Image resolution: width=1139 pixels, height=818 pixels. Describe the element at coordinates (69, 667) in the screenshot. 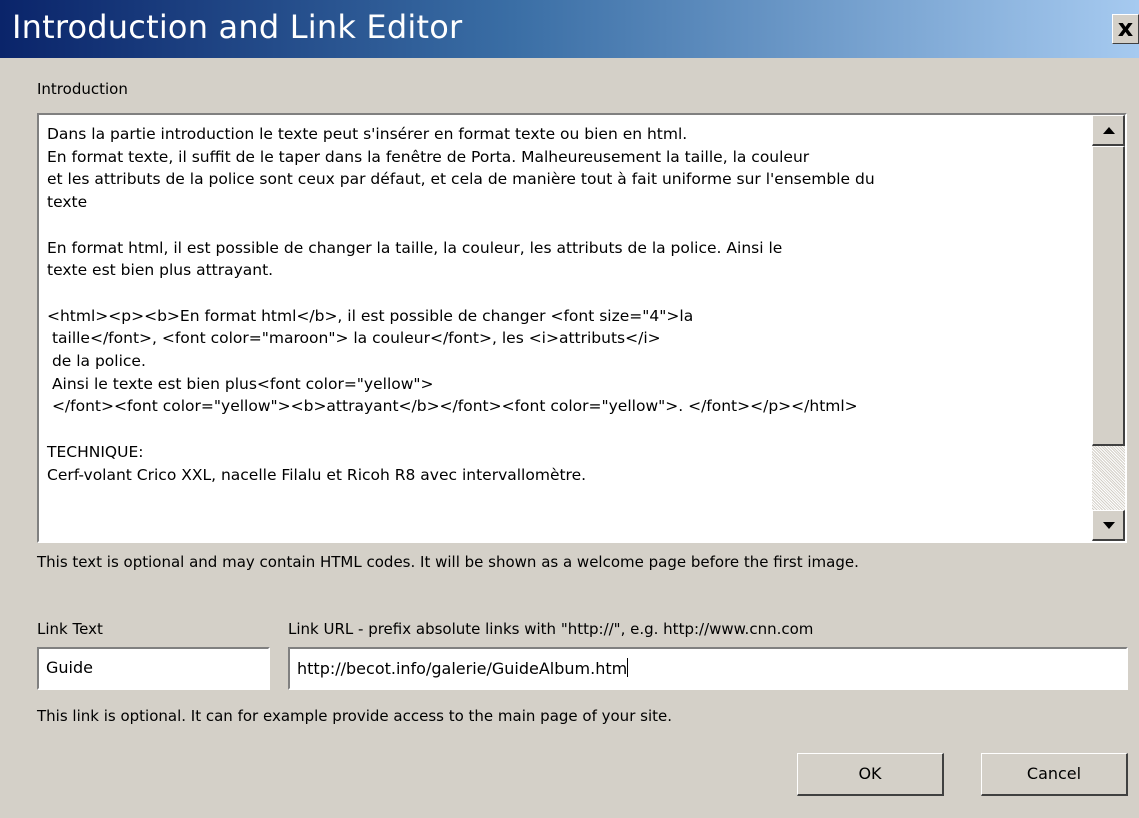

I see `link-text-value: Guide` at that location.